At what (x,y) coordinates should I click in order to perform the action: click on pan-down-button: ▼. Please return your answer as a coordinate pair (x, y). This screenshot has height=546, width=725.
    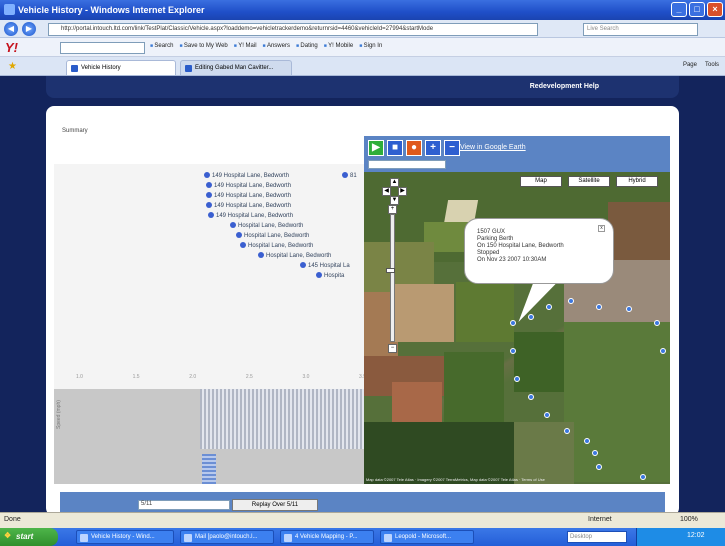
    Looking at the image, I should click on (394, 200).